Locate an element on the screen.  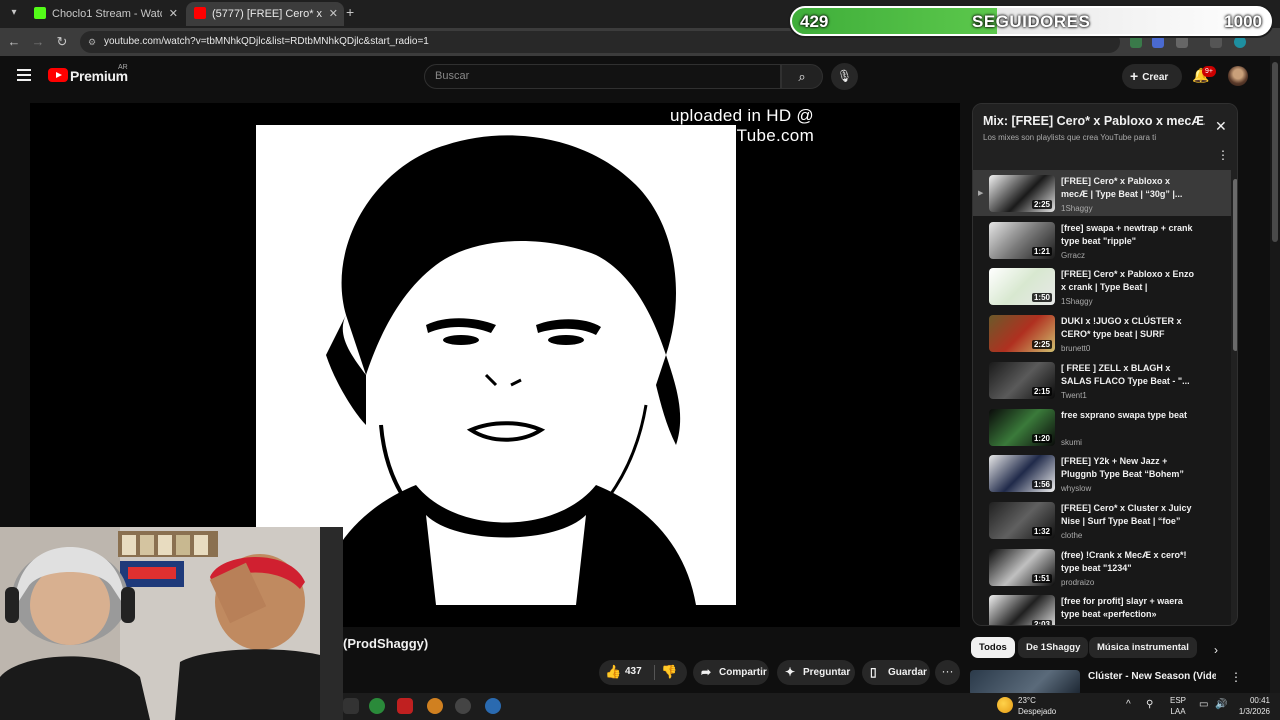
volume-icon: 🔊 is located at coordinates (1221, 704).